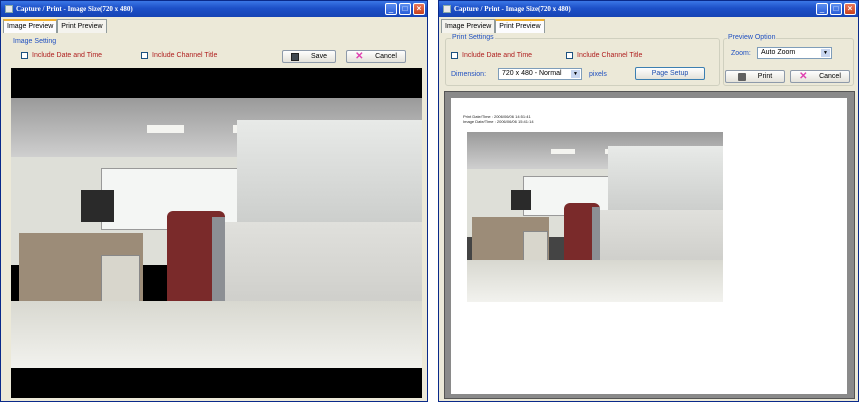 The image size is (859, 402). Describe the element at coordinates (598, 74) in the screenshot. I see `dimension-unit: pixels` at that location.